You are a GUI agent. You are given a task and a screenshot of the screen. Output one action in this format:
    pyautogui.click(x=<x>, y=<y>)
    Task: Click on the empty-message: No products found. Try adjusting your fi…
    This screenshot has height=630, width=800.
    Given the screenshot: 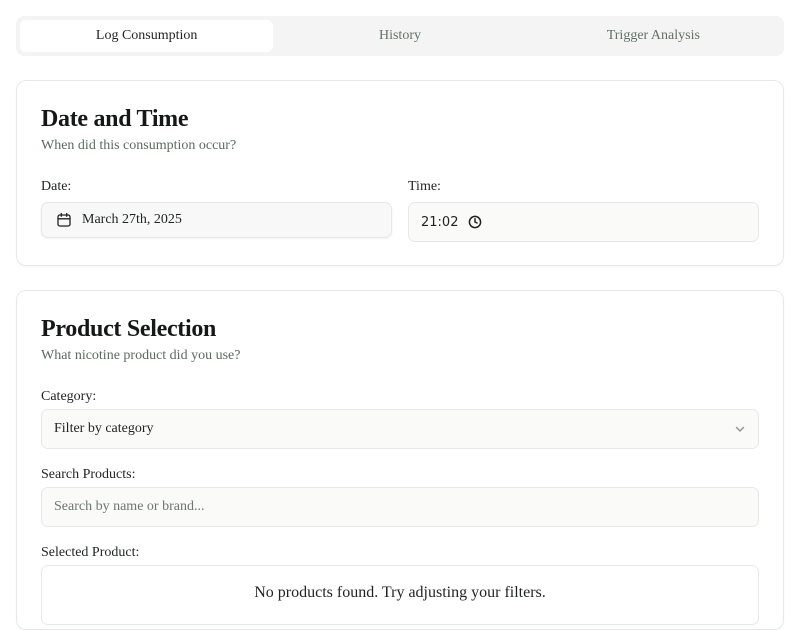 What is the action you would take?
    pyautogui.click(x=400, y=592)
    